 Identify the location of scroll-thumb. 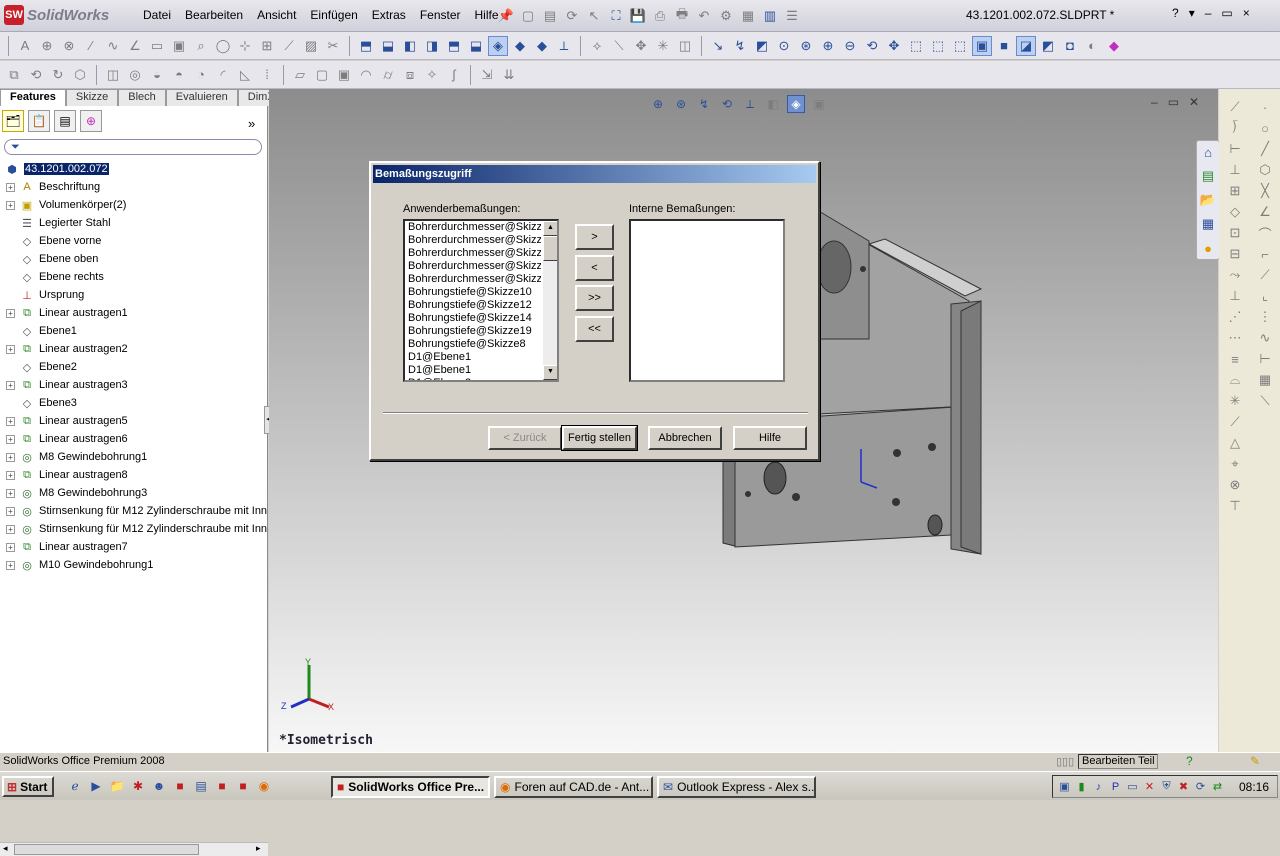
(106, 849).